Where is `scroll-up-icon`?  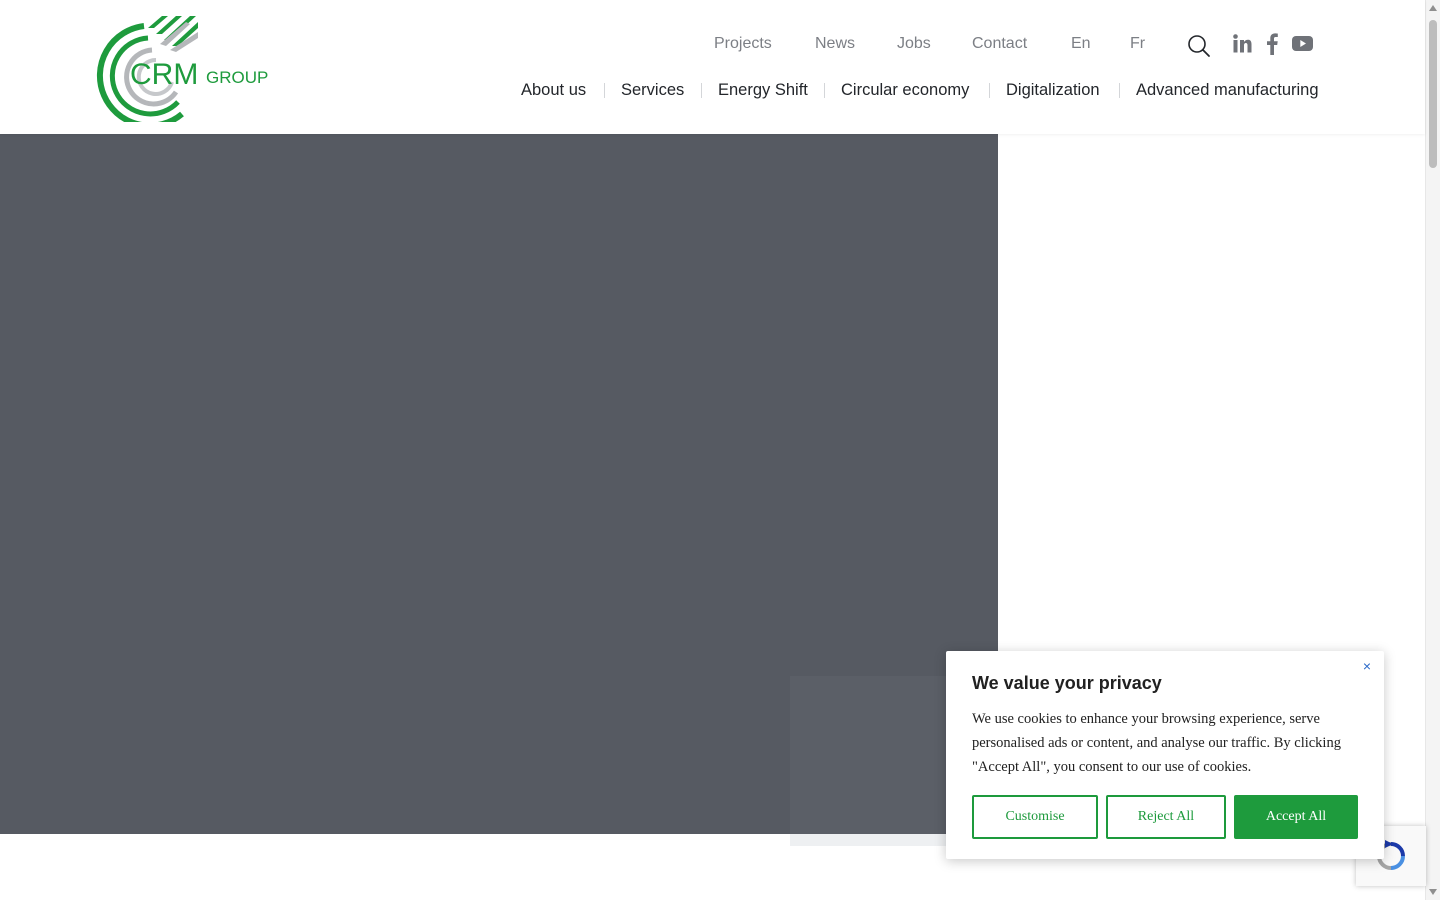 scroll-up-icon is located at coordinates (1433, 8).